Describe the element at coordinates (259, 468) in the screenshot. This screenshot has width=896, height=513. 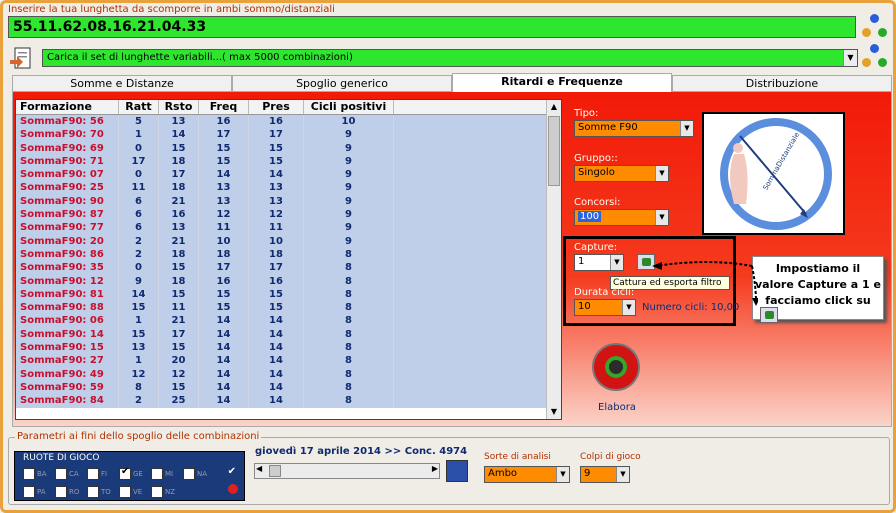
I see `scroll-left-icon: ◀` at that location.